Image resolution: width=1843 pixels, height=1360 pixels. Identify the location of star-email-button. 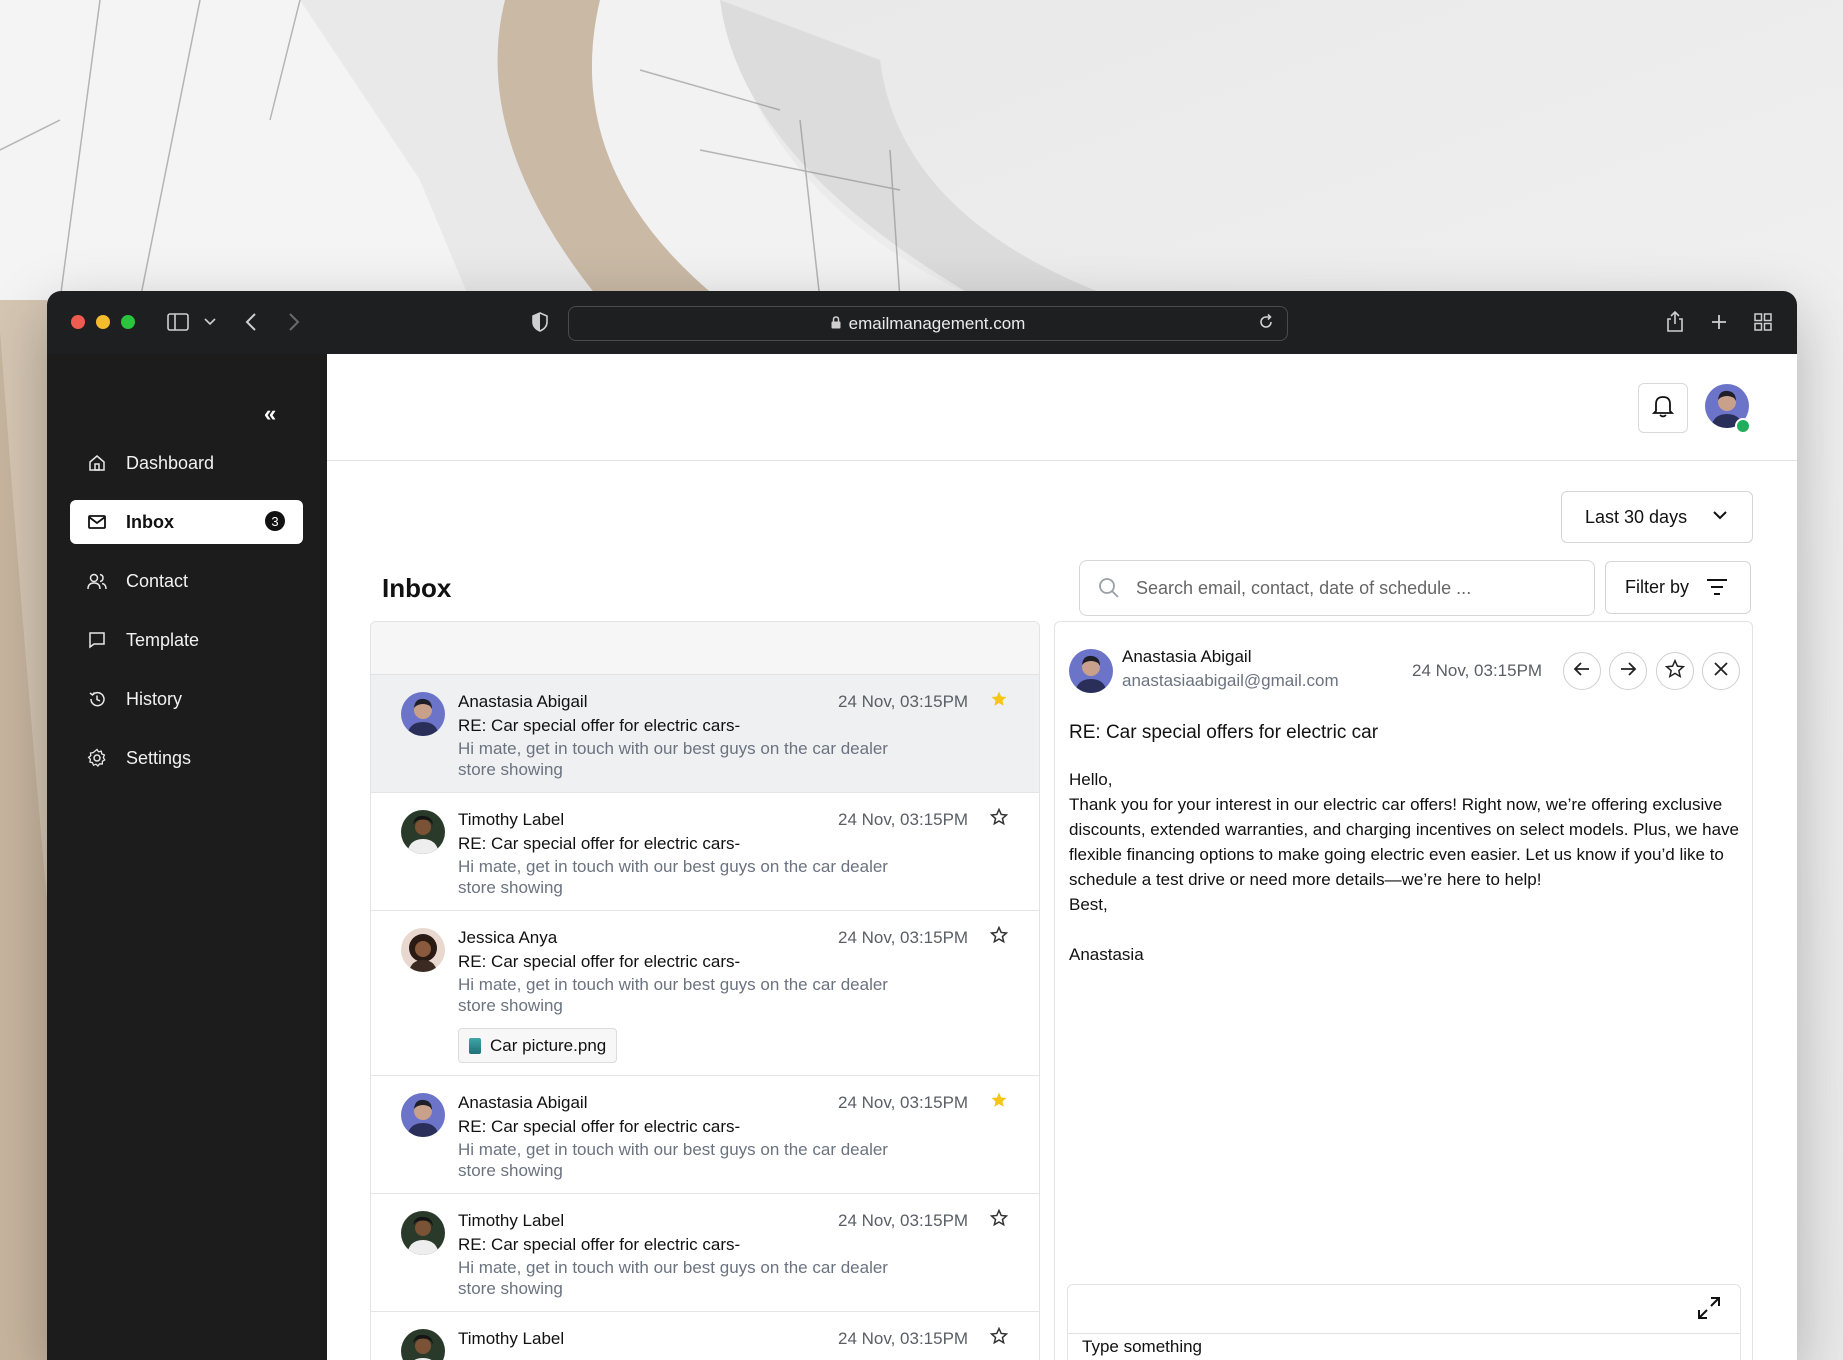
(1675, 671).